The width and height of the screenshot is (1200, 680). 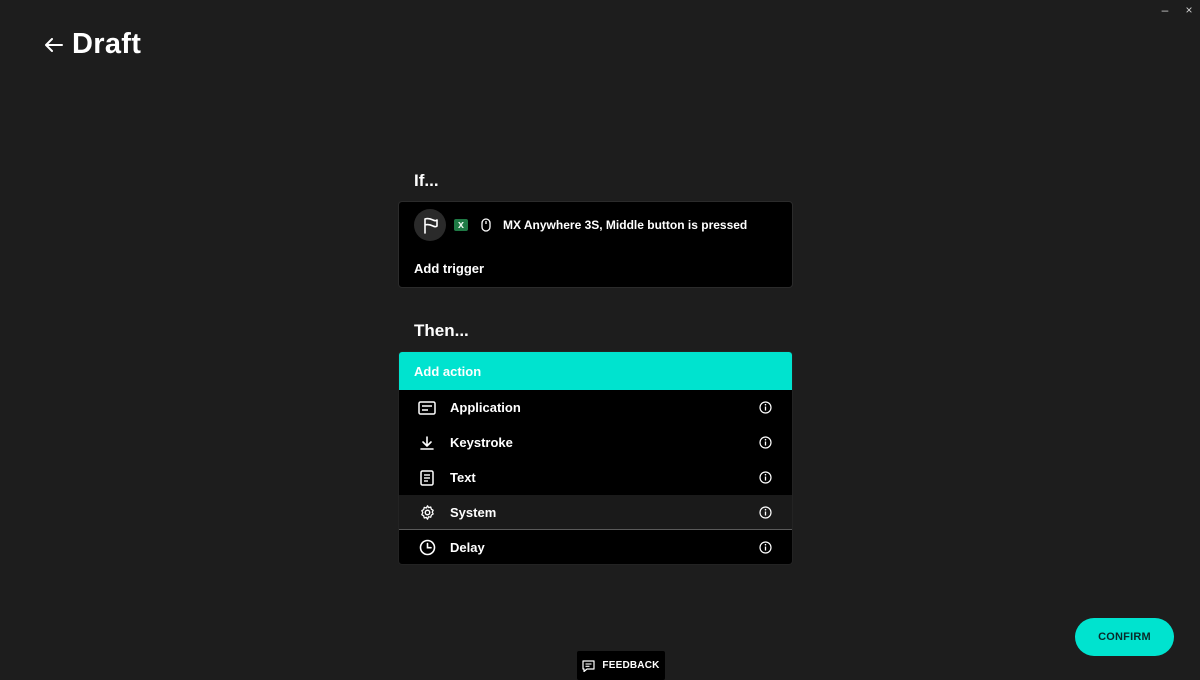 What do you see at coordinates (595, 477) in the screenshot?
I see `action-item-text: Text` at bounding box center [595, 477].